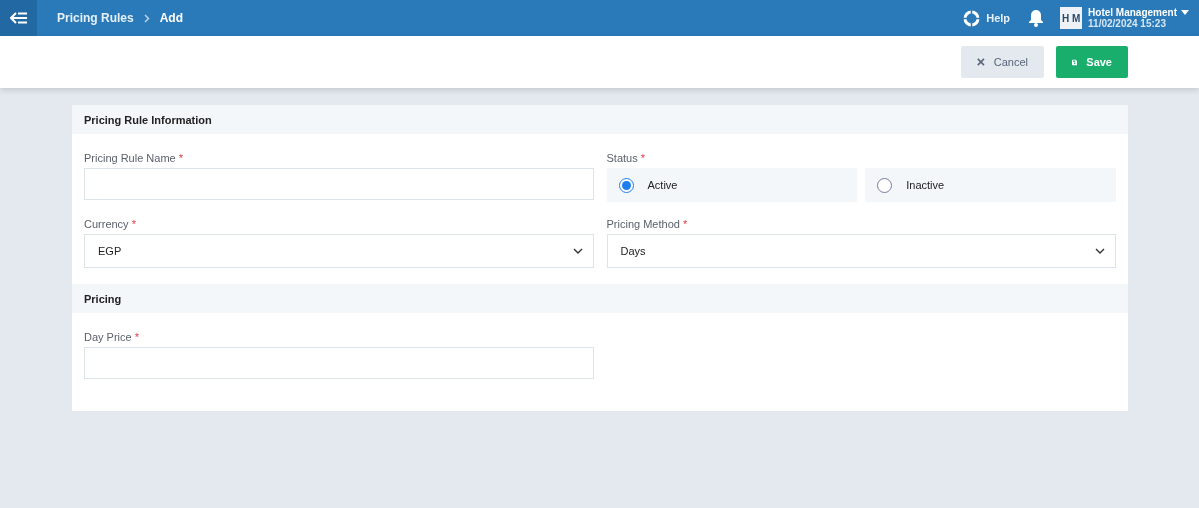 The width and height of the screenshot is (1199, 508). I want to click on user-avatar: H M, so click(1071, 18).